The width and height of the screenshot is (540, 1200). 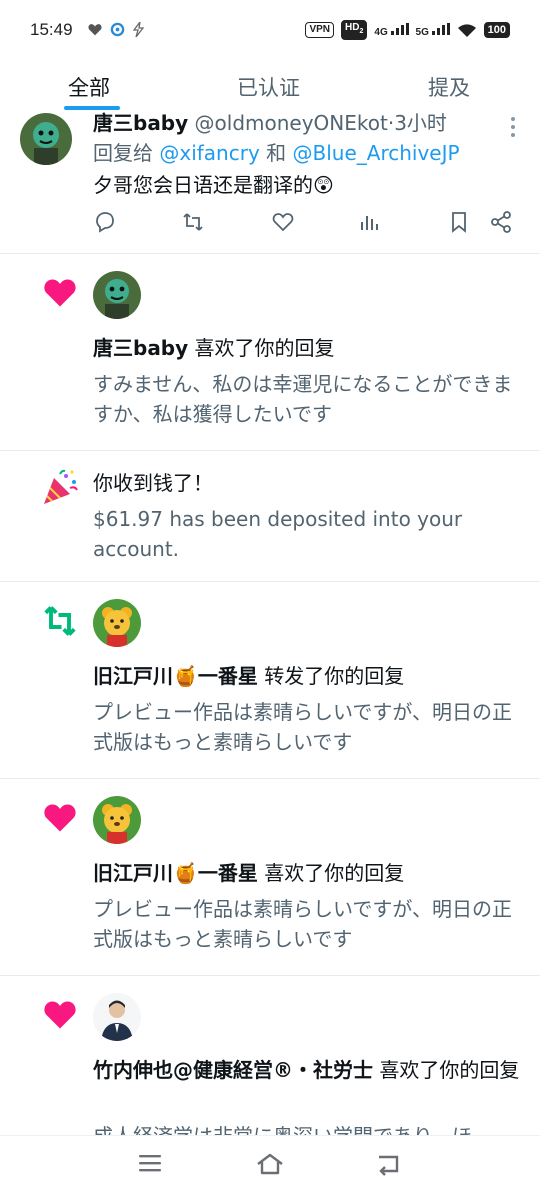 What do you see at coordinates (123, 153) in the screenshot?
I see `reply-prefix: 回复给` at bounding box center [123, 153].